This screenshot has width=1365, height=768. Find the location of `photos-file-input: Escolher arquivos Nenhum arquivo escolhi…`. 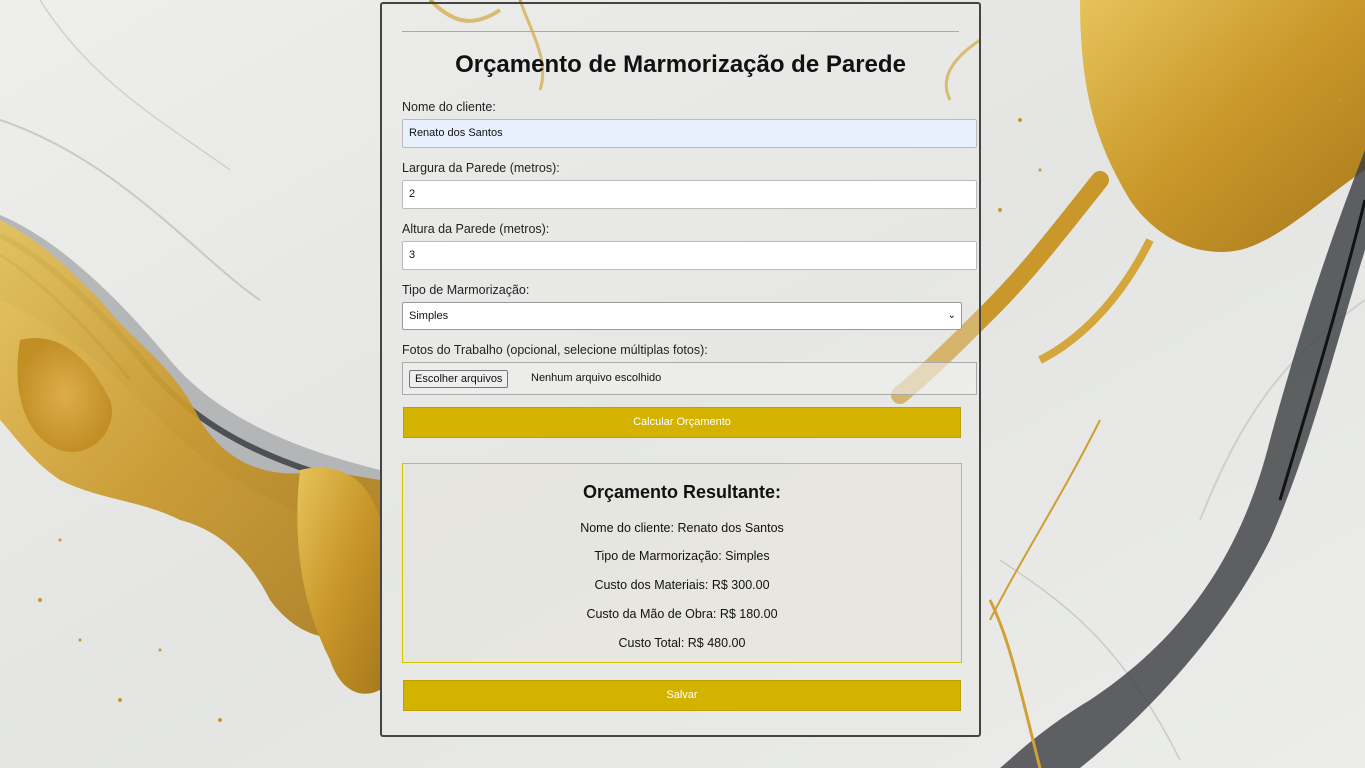

photos-file-input: Escolher arquivos Nenhum arquivo escolhi… is located at coordinates (689, 378).